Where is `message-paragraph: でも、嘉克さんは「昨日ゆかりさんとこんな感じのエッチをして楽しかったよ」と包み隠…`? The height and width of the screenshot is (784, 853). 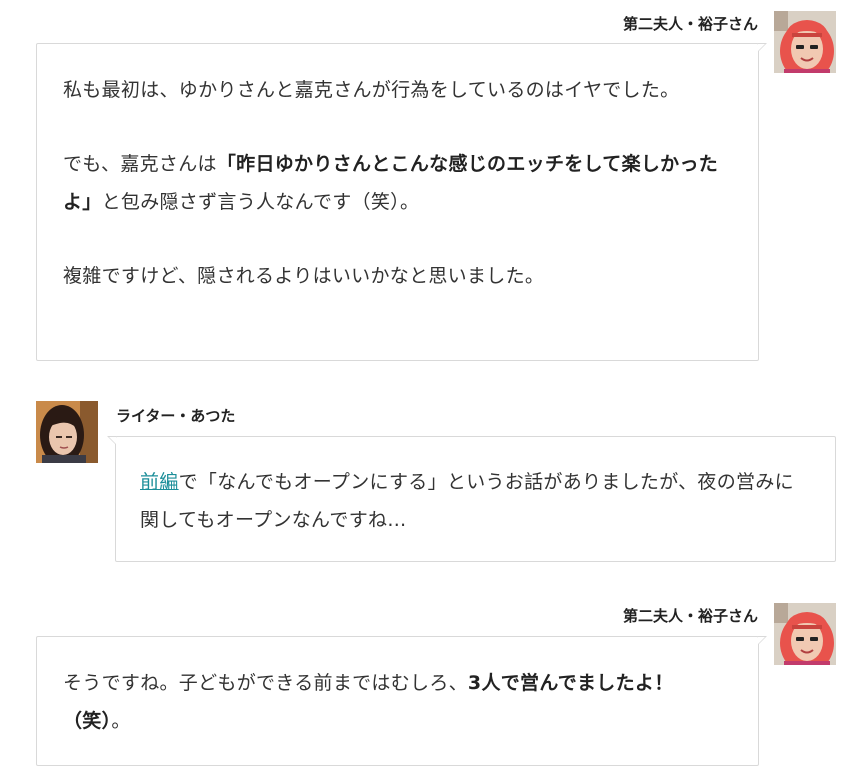
message-paragraph: でも、嘉克さんは「昨日ゆかりさんとこんな感じのエッチをして楽しかったよ」と包み隠… is located at coordinates (391, 183).